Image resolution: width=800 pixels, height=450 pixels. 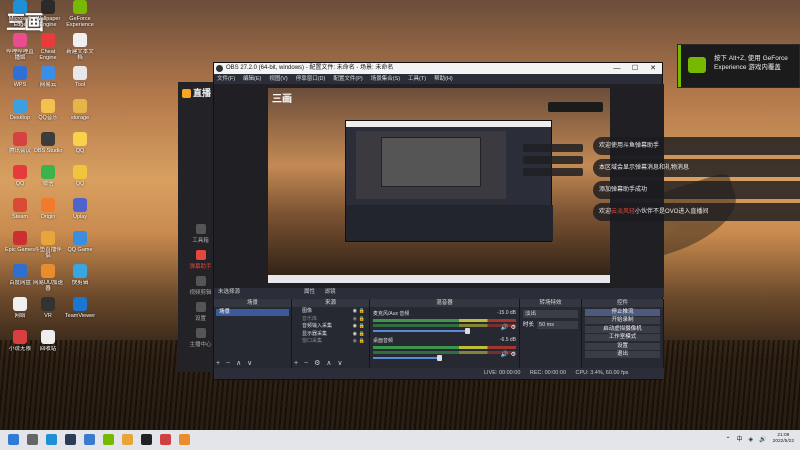 I want to click on virtual-camera-button: 启动虚拟摄像机, so click(x=622, y=329).